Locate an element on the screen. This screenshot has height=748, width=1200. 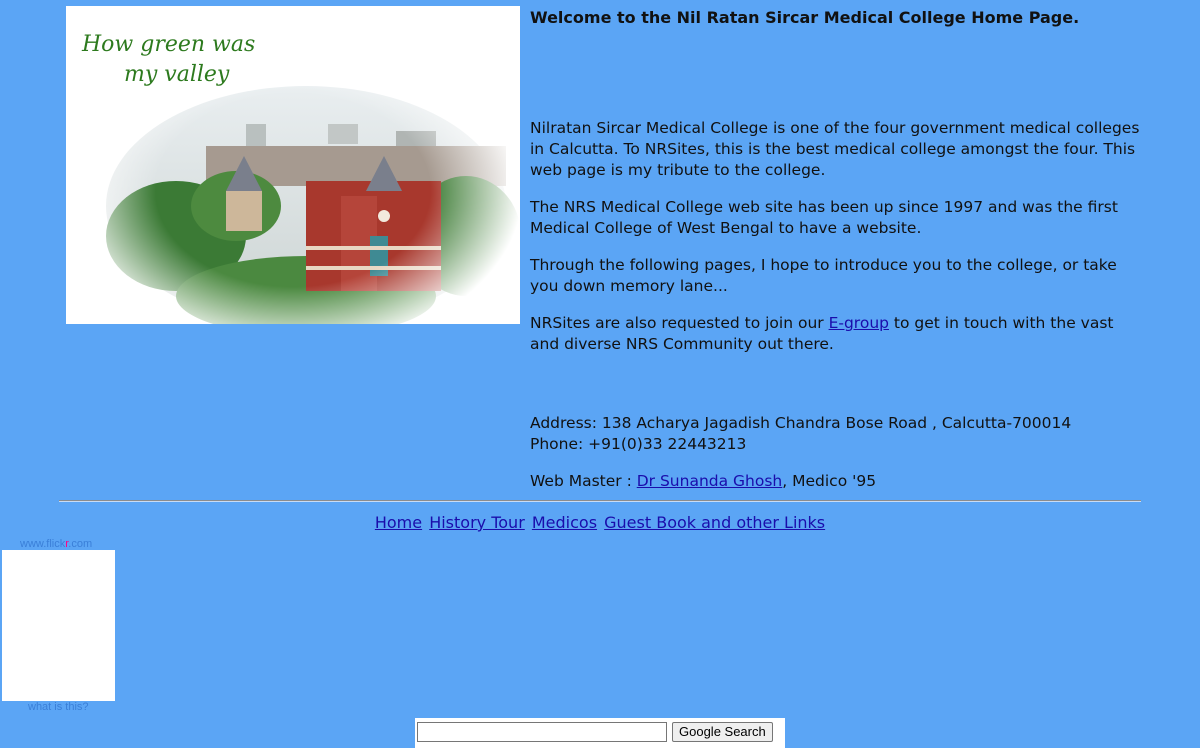
nav-medicos-link: Medicos is located at coordinates (564, 522).